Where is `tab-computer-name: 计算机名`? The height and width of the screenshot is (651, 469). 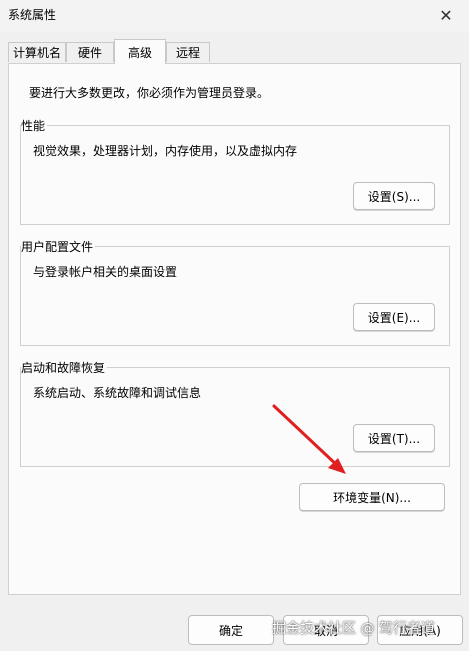
tab-computer-name: 计算机名 is located at coordinates (37, 52).